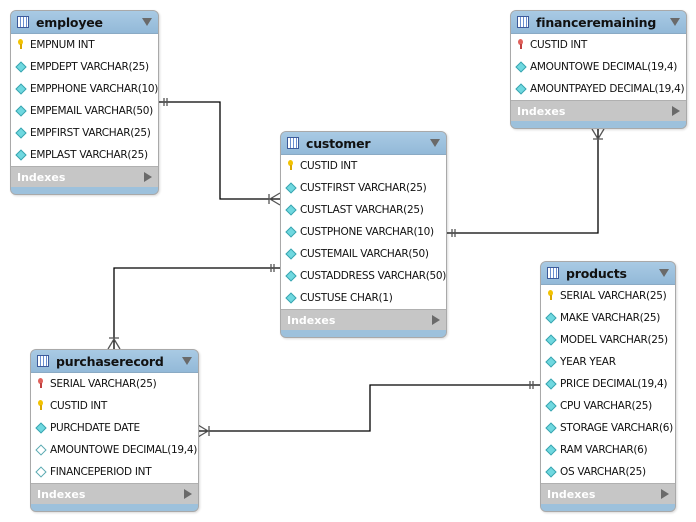 The width and height of the screenshot is (696, 522). I want to click on column-text: EMPEMAIL VARCHAR(50), so click(91, 111).